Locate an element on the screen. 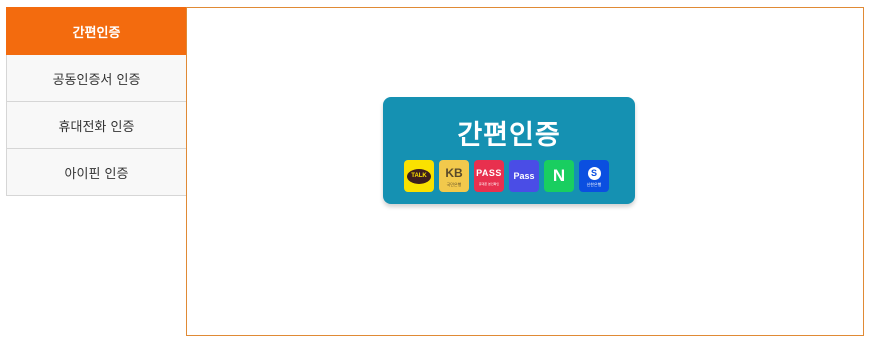 Image resolution: width=871 pixels, height=344 pixels. pass-blue-icon: Pass is located at coordinates (524, 176).